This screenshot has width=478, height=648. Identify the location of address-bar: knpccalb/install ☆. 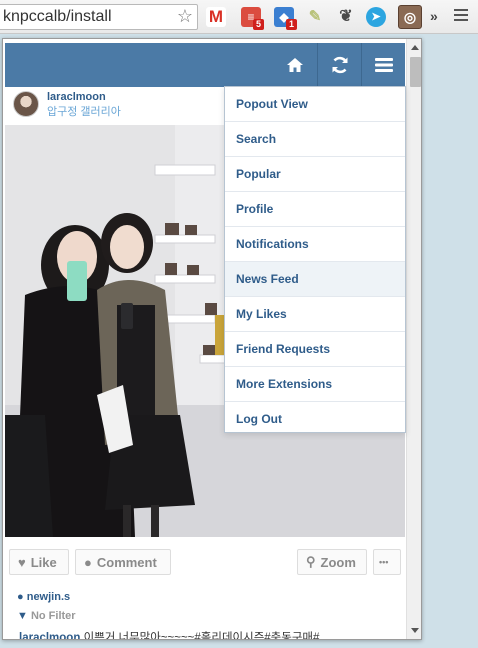
(99, 17).